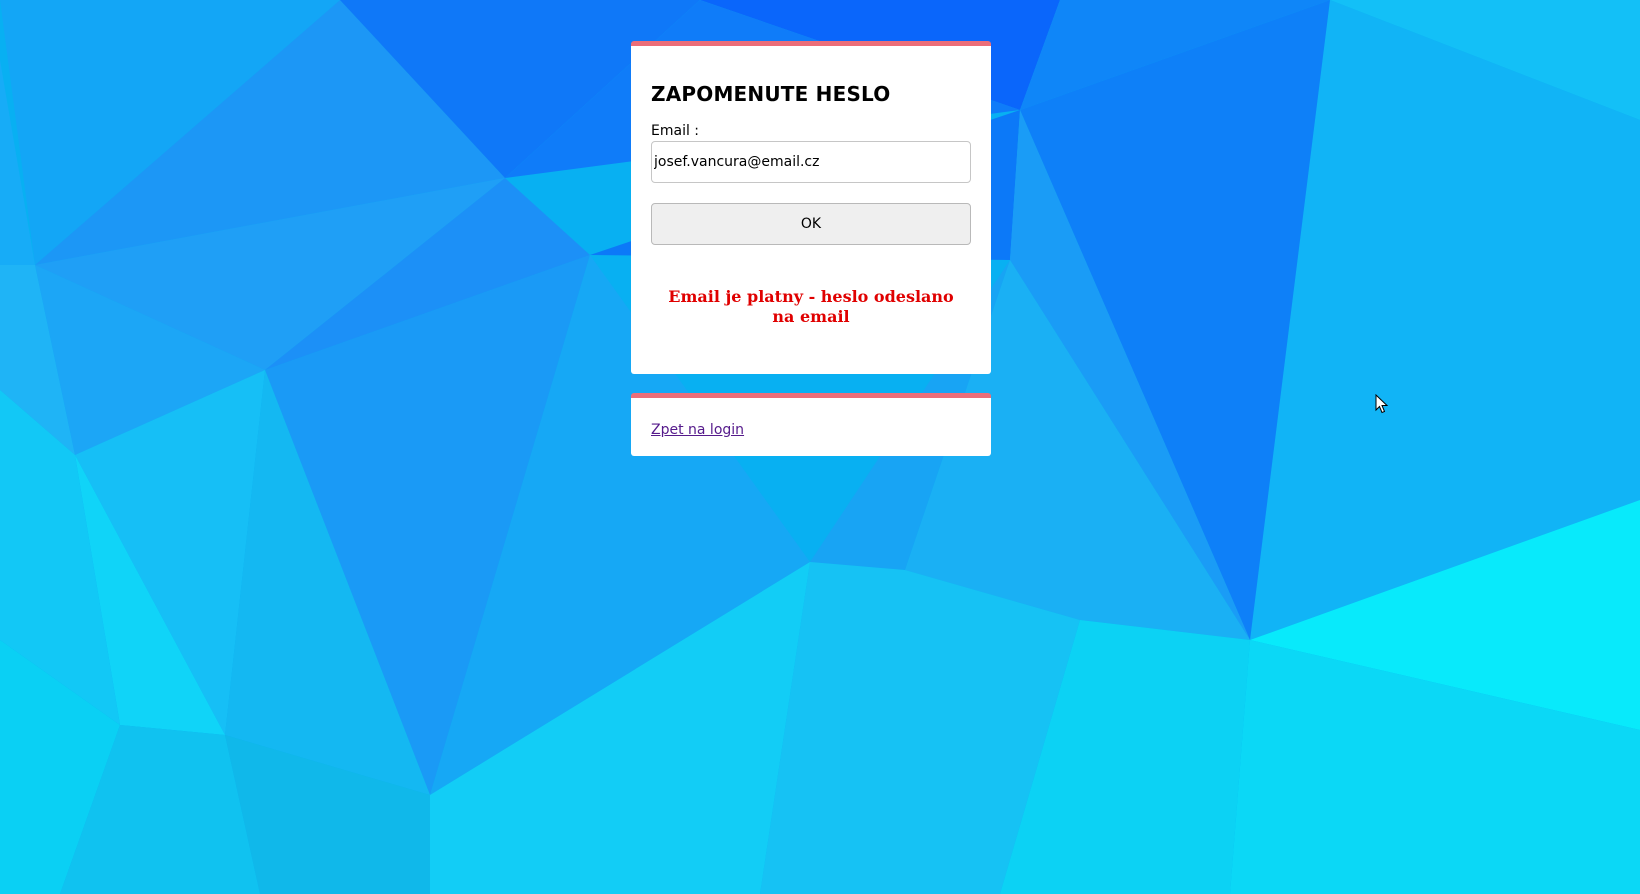  What do you see at coordinates (771, 94) in the screenshot?
I see `page-title: ZAPOMENUTE HESLO` at bounding box center [771, 94].